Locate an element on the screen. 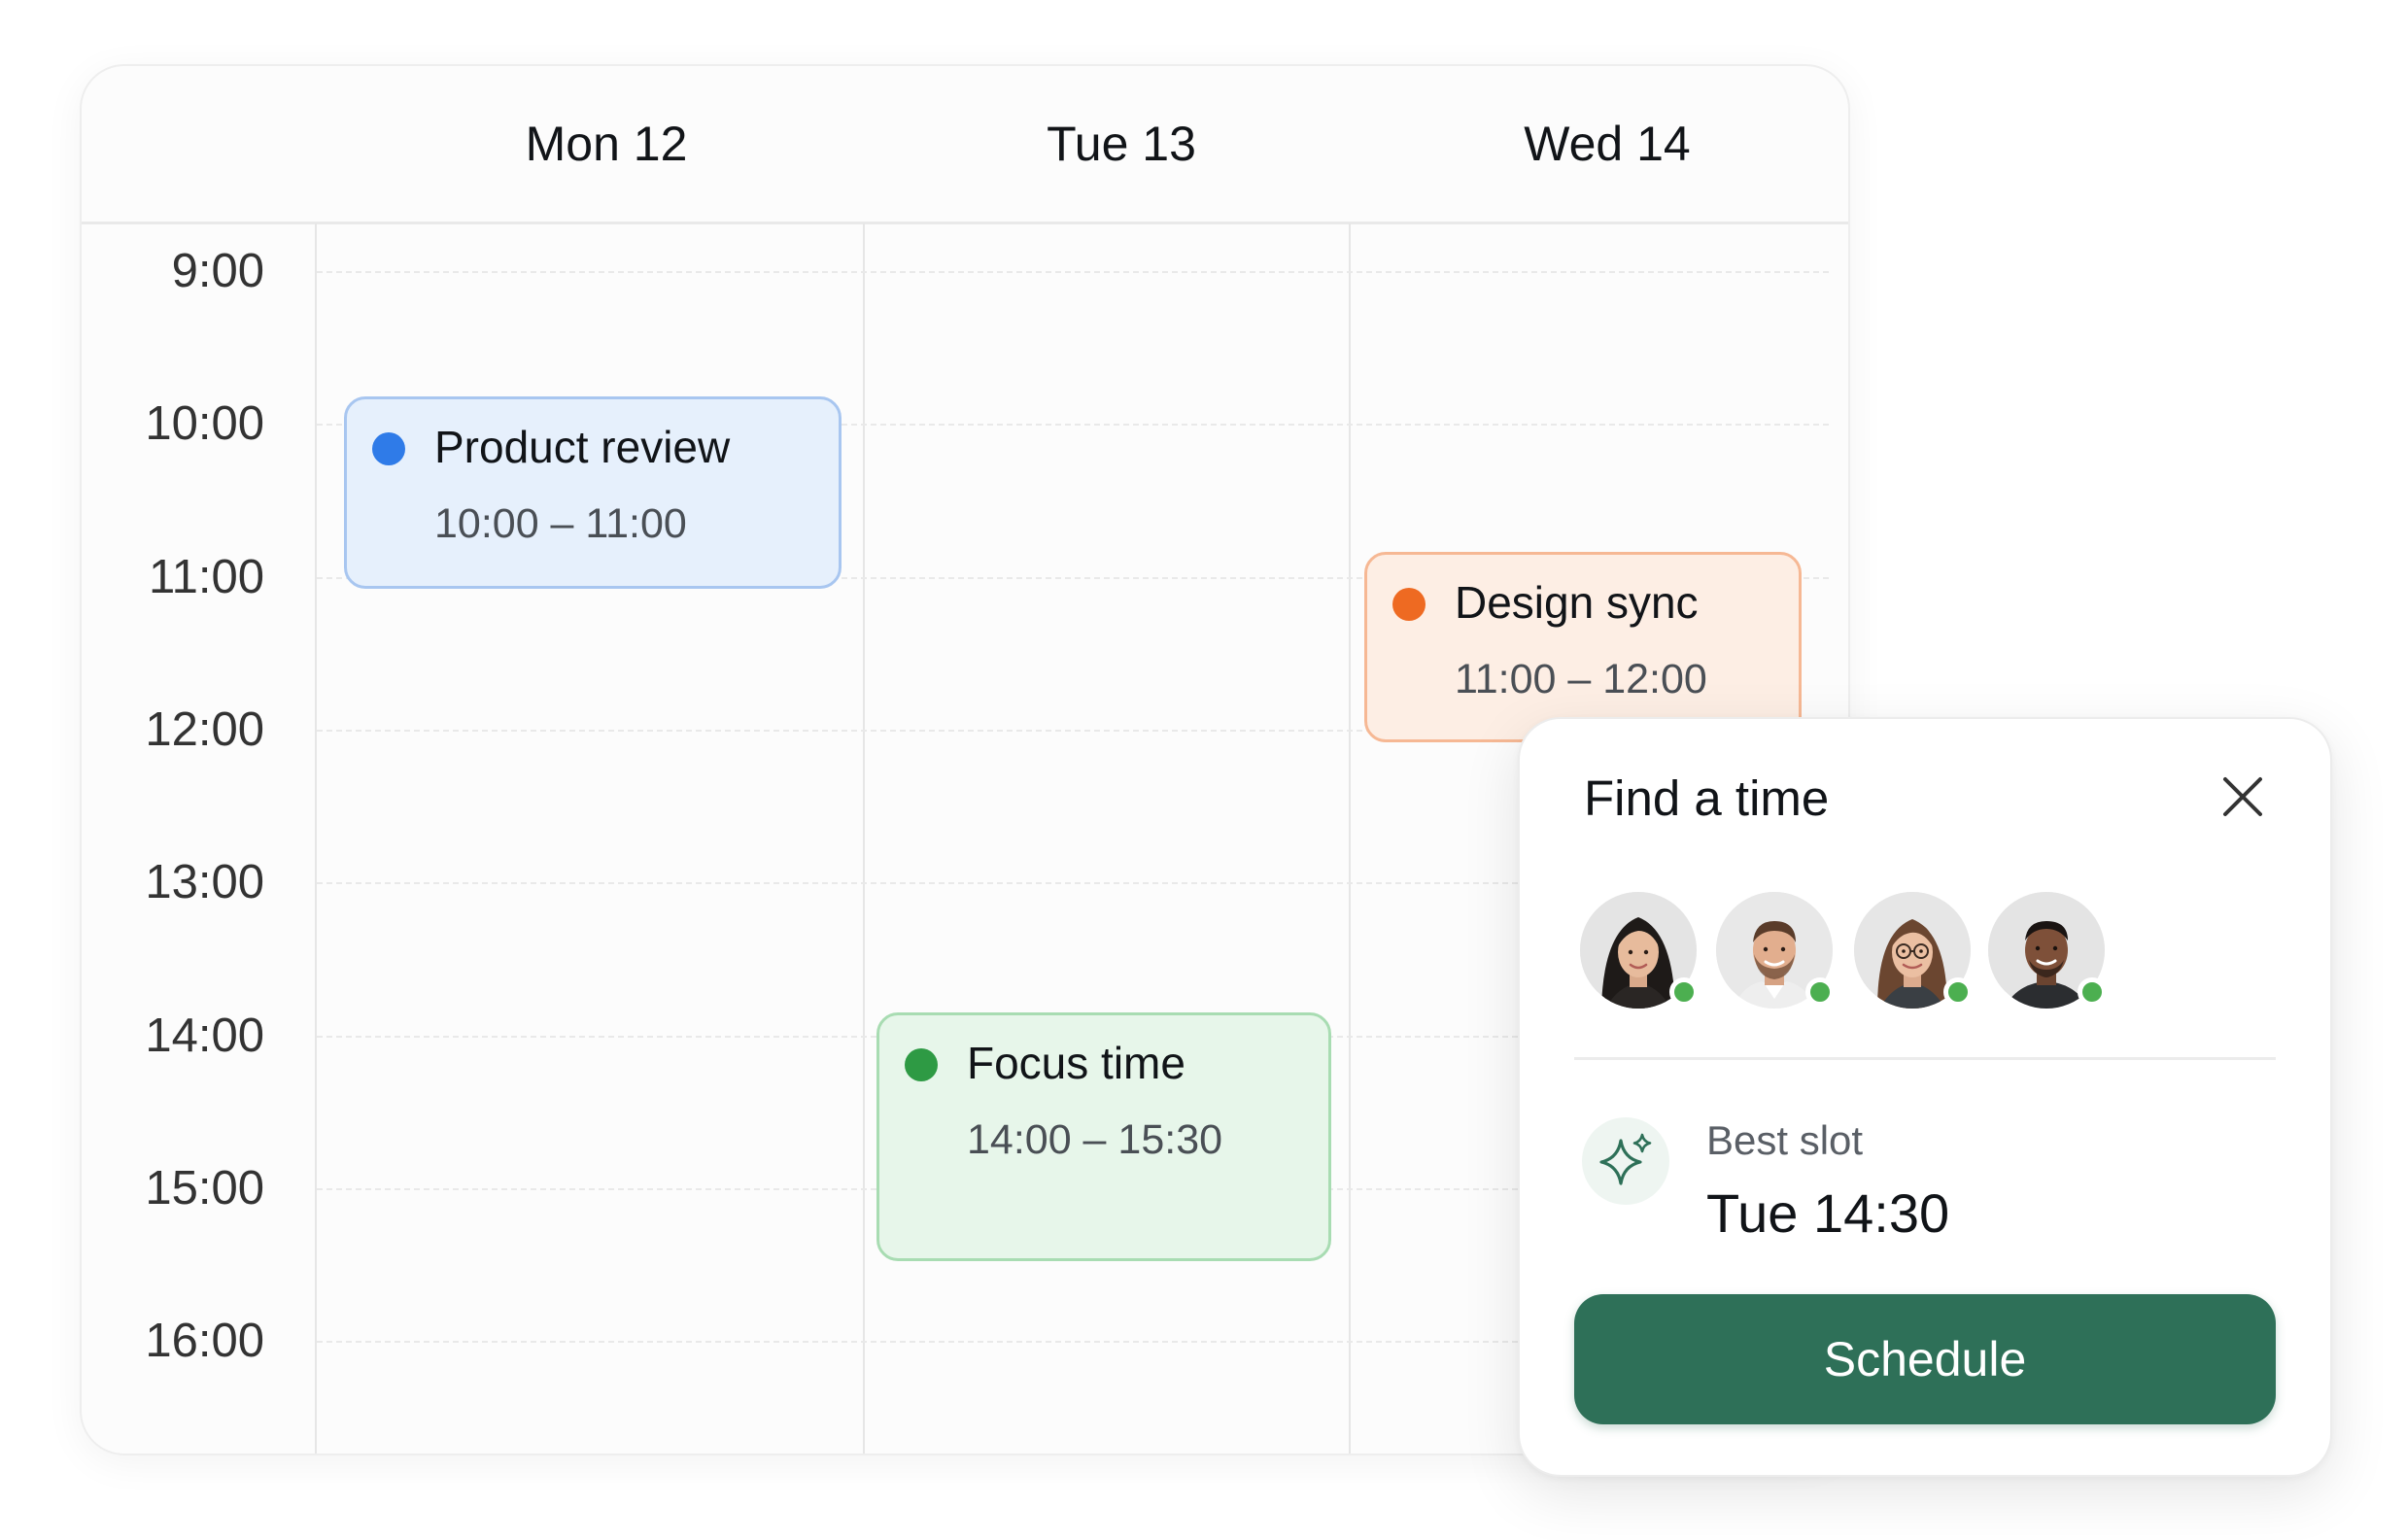 This screenshot has width=2405, height=1540. event-time: 11:00 – 12:00 is located at coordinates (1581, 679).